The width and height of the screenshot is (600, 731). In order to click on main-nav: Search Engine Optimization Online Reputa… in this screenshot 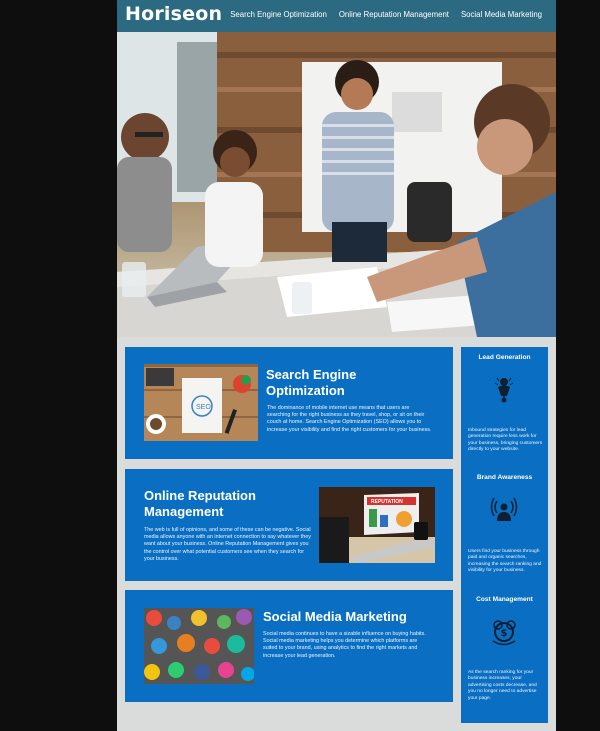, I will do `click(386, 14)`.